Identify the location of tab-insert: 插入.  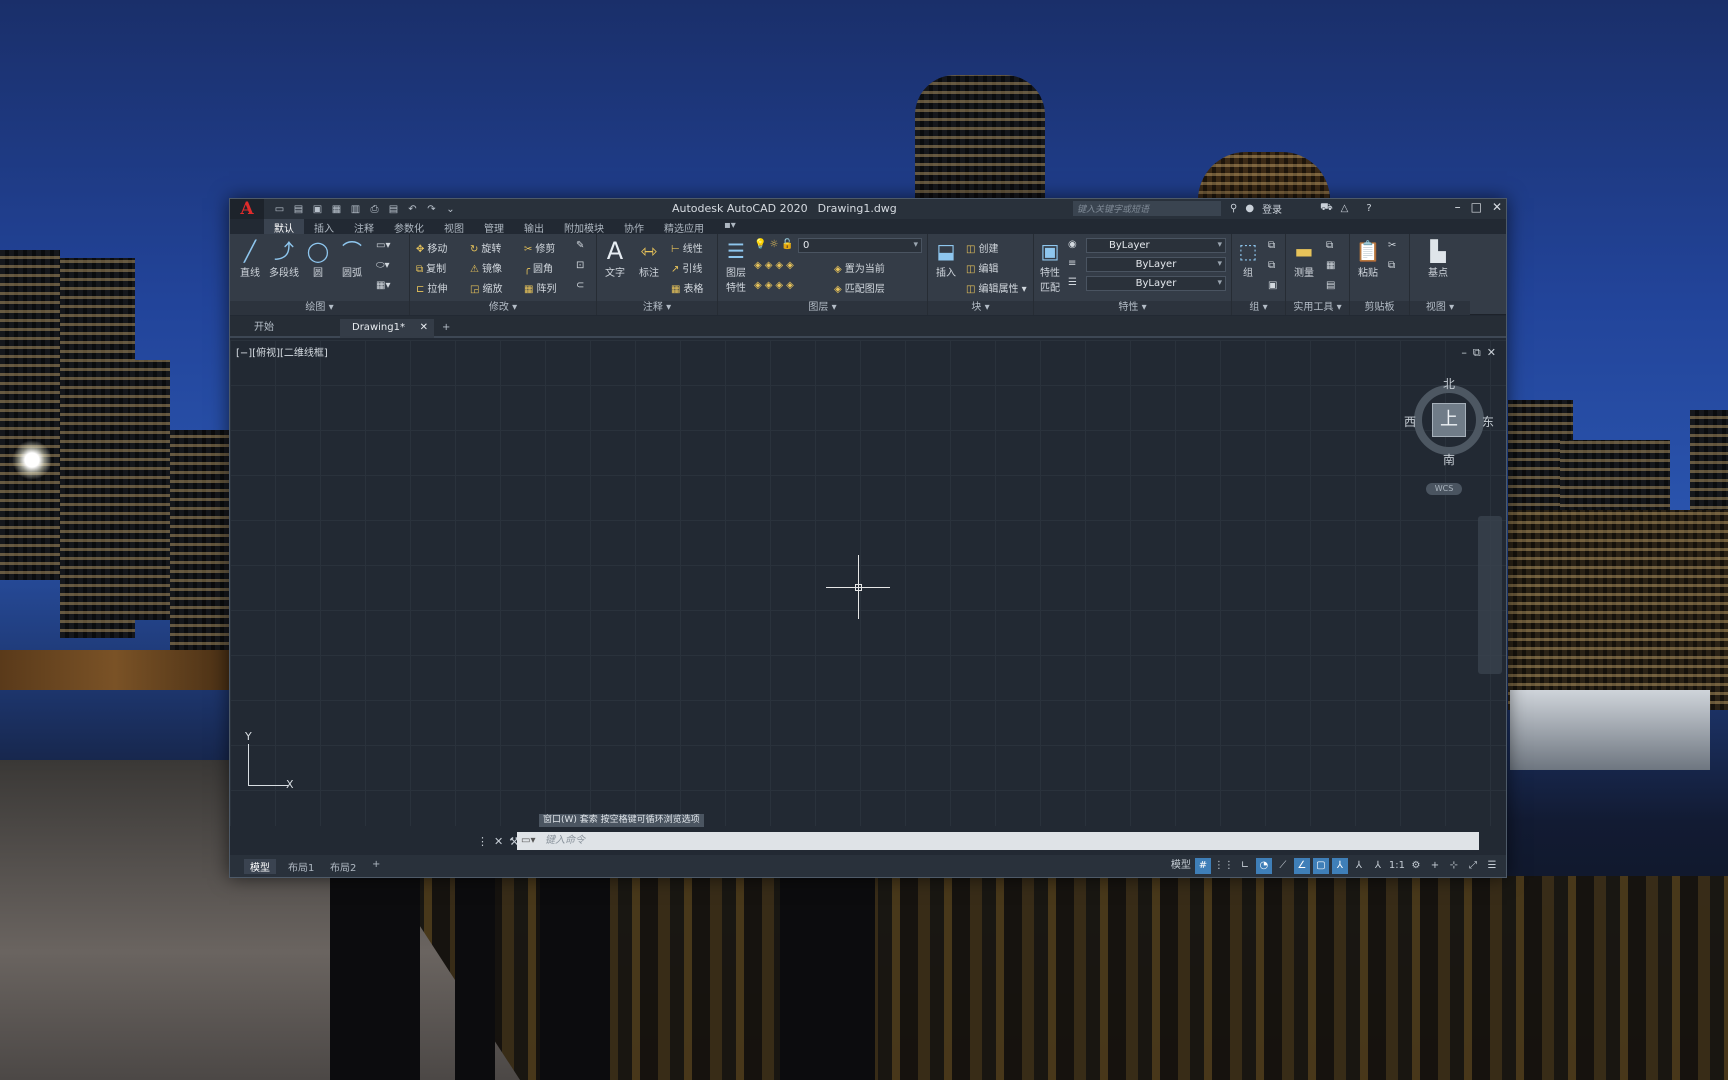
(324, 227).